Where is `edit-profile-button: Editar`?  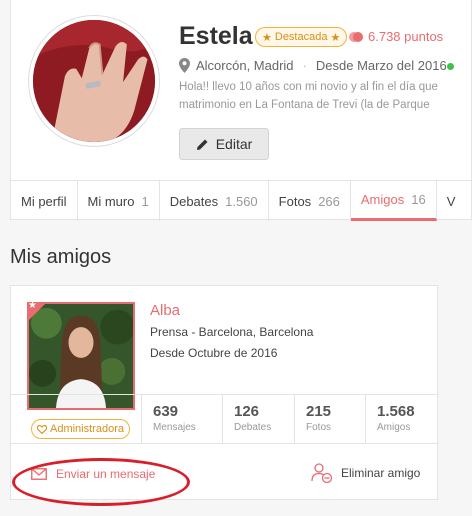 edit-profile-button: Editar is located at coordinates (224, 144).